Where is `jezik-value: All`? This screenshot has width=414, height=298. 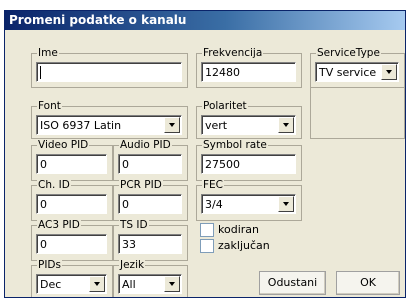 jezik-value: All is located at coordinates (129, 284).